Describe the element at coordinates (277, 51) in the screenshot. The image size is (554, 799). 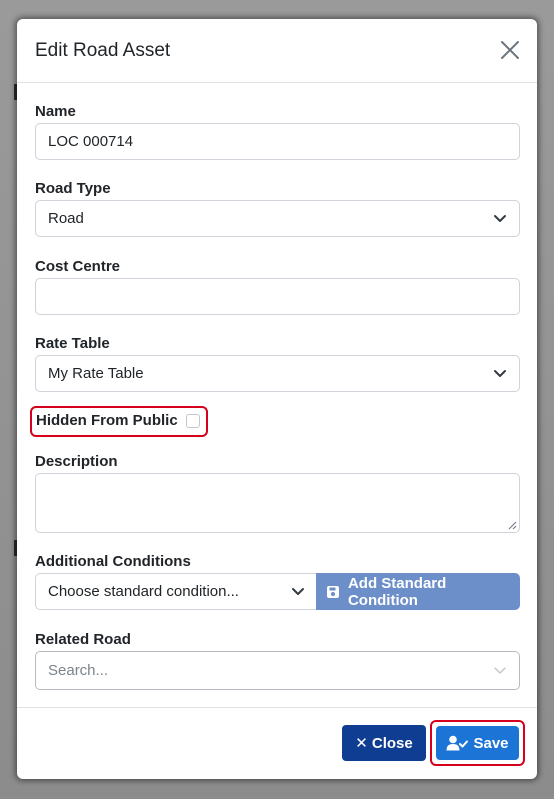
I see `modal-header: Edit Road Asset` at that location.